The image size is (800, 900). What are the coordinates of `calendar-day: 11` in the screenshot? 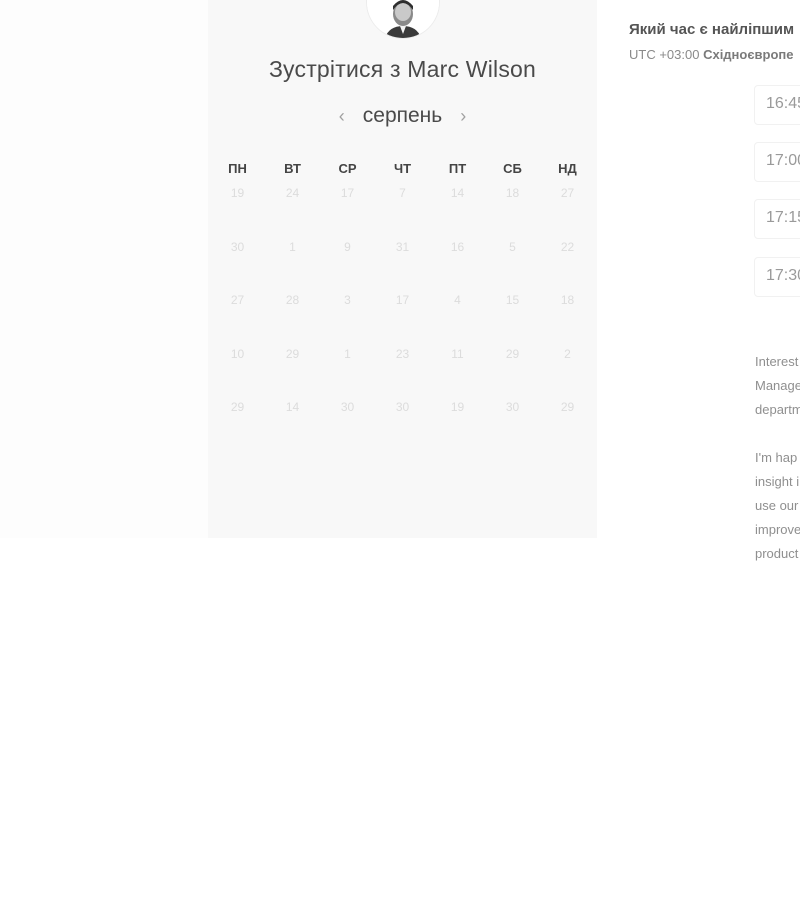 It's located at (457, 353).